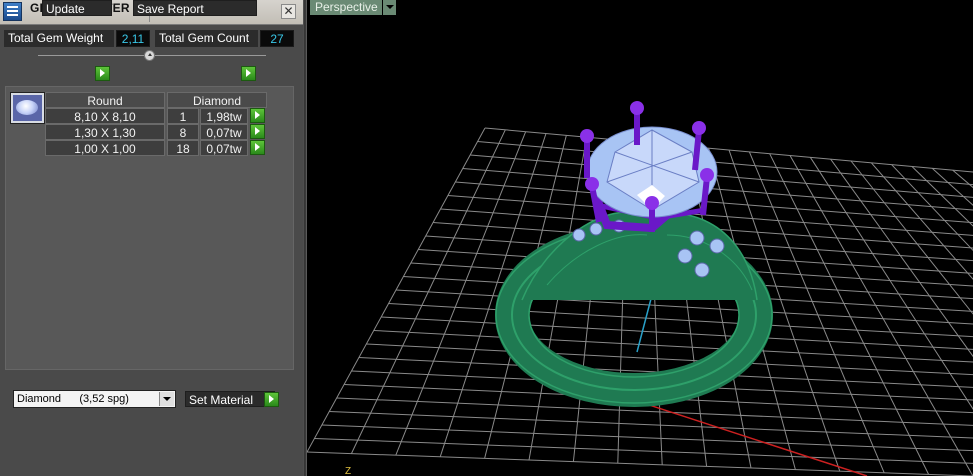  Describe the element at coordinates (105, 116) in the screenshot. I see `table-row-size: 8,10 X 8,10` at that location.